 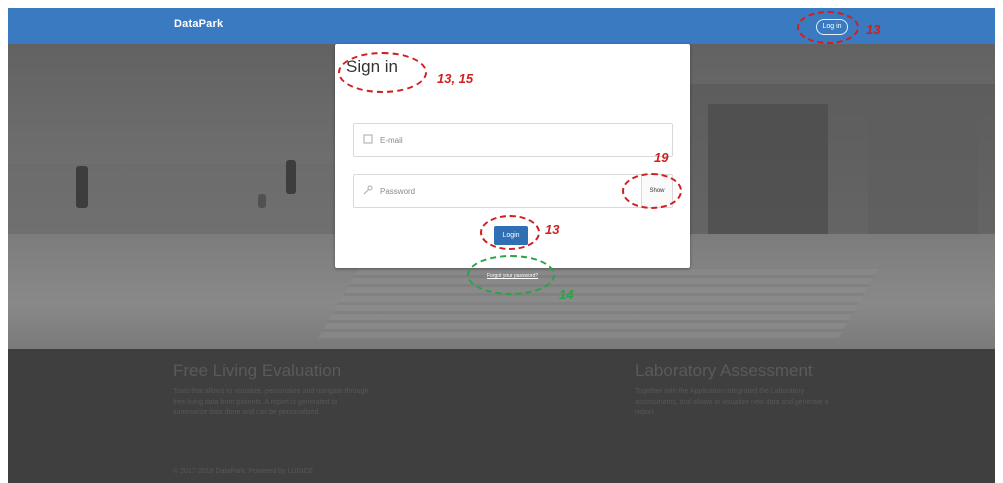 What do you see at coordinates (500, 191) in the screenshot?
I see `password-input` at bounding box center [500, 191].